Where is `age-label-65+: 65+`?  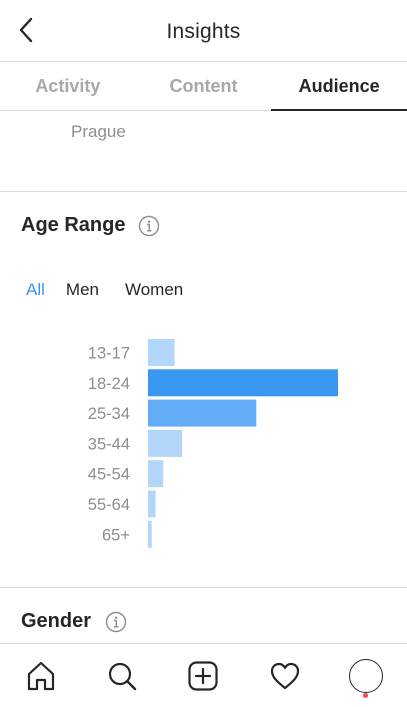
age-label-65+: 65+ is located at coordinates (116, 535).